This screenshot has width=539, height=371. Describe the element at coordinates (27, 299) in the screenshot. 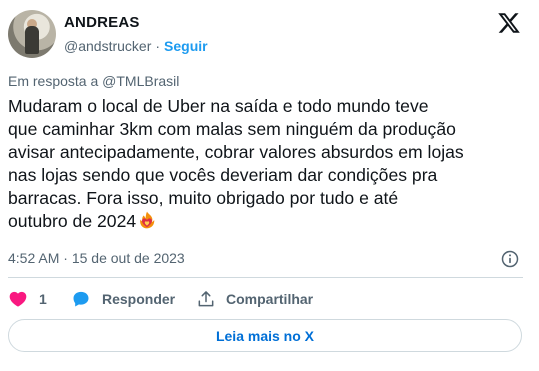

I see `like-button: 1` at that location.